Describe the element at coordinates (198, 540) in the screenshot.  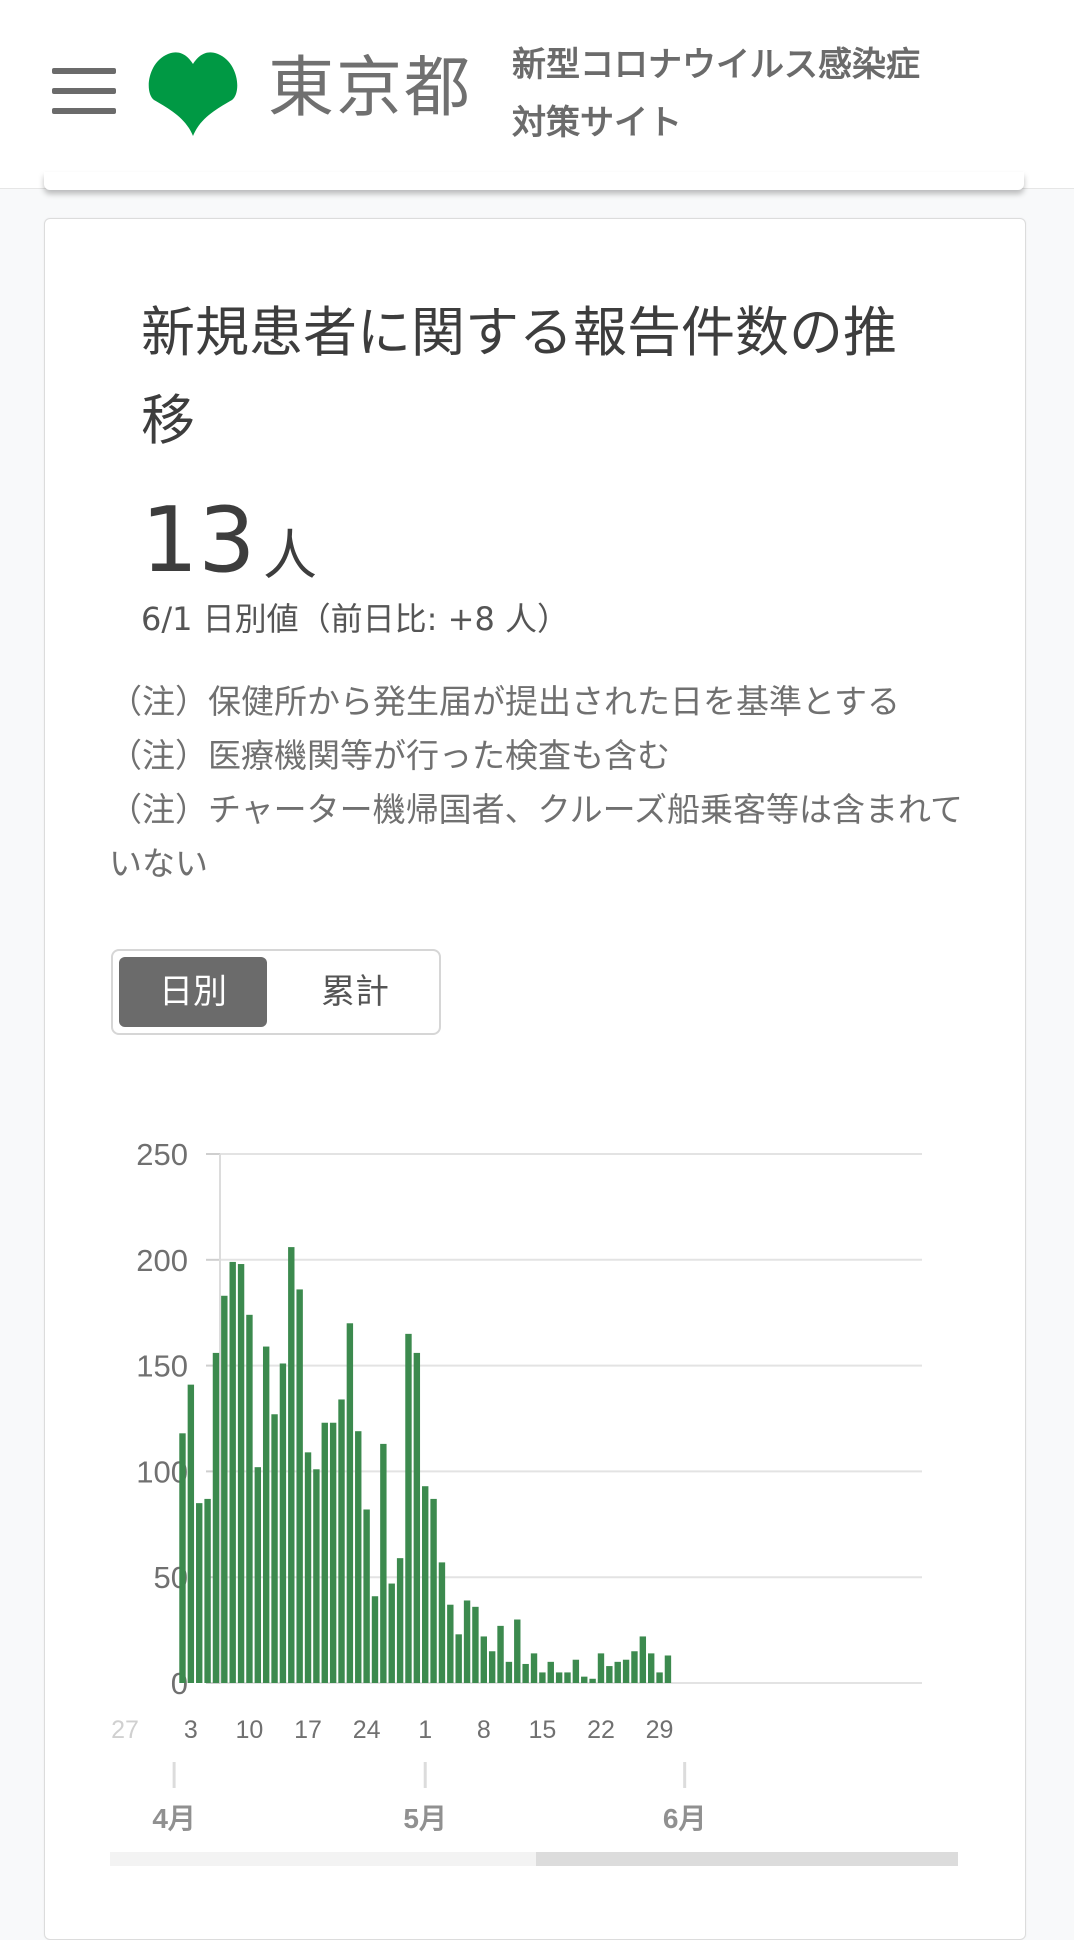
I see `case-count-value: 13` at that location.